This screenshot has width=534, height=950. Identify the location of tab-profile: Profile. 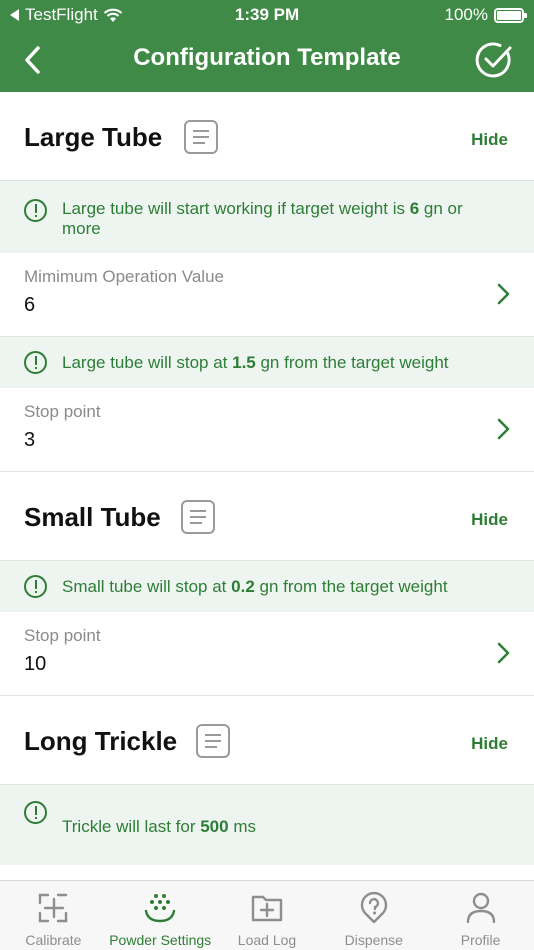
(480, 915).